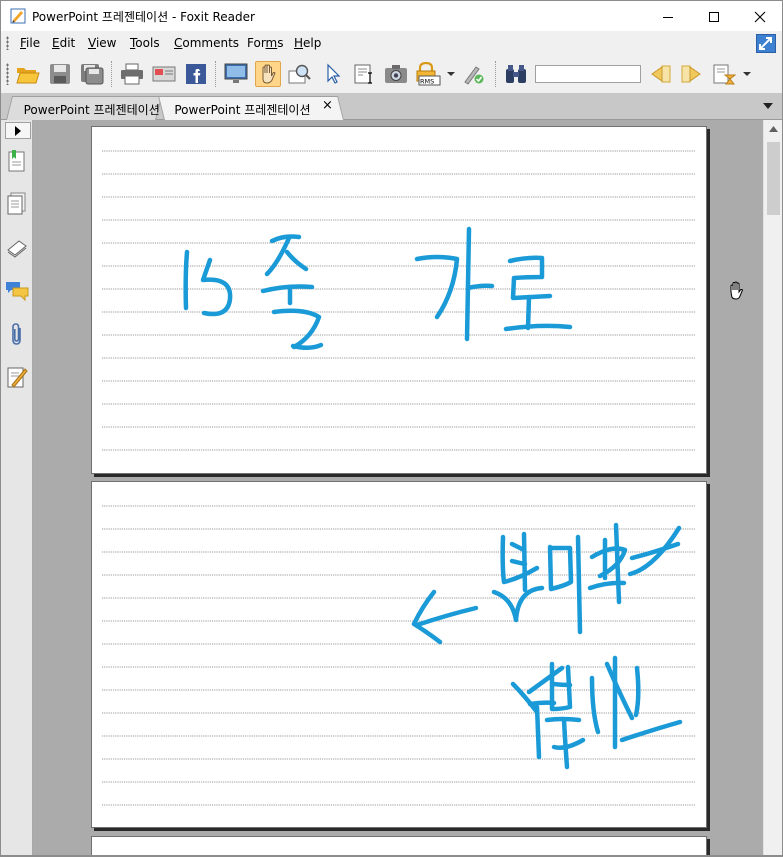  Describe the element at coordinates (692, 74) in the screenshot. I see `find-next-icon` at that location.